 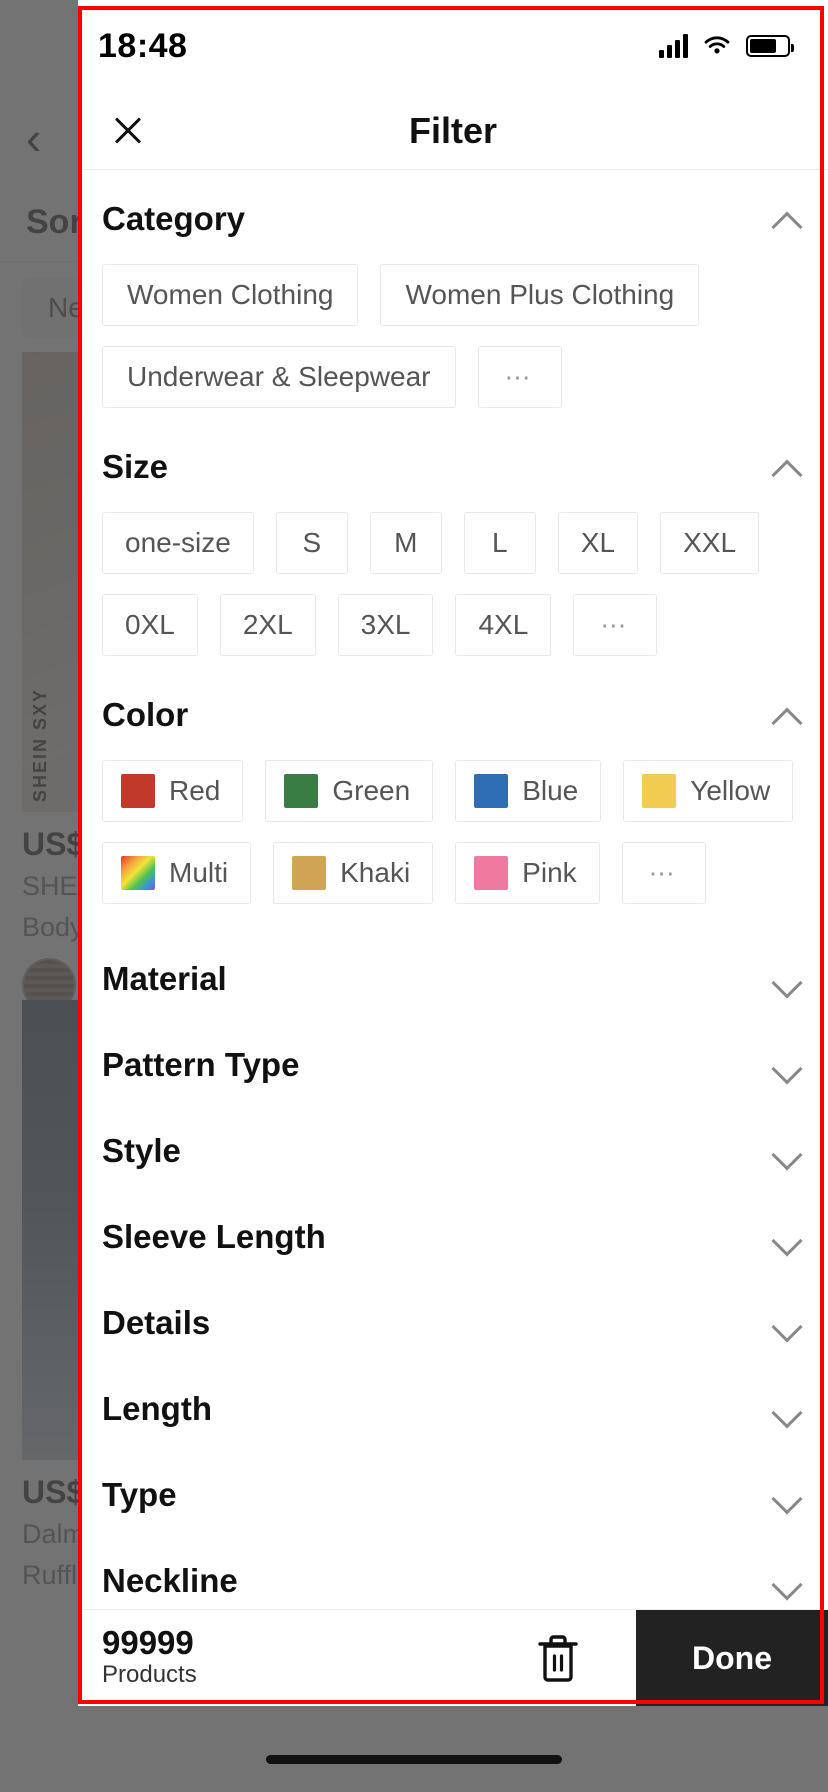 What do you see at coordinates (453, 713) in the screenshot?
I see `section-header-color: Color` at bounding box center [453, 713].